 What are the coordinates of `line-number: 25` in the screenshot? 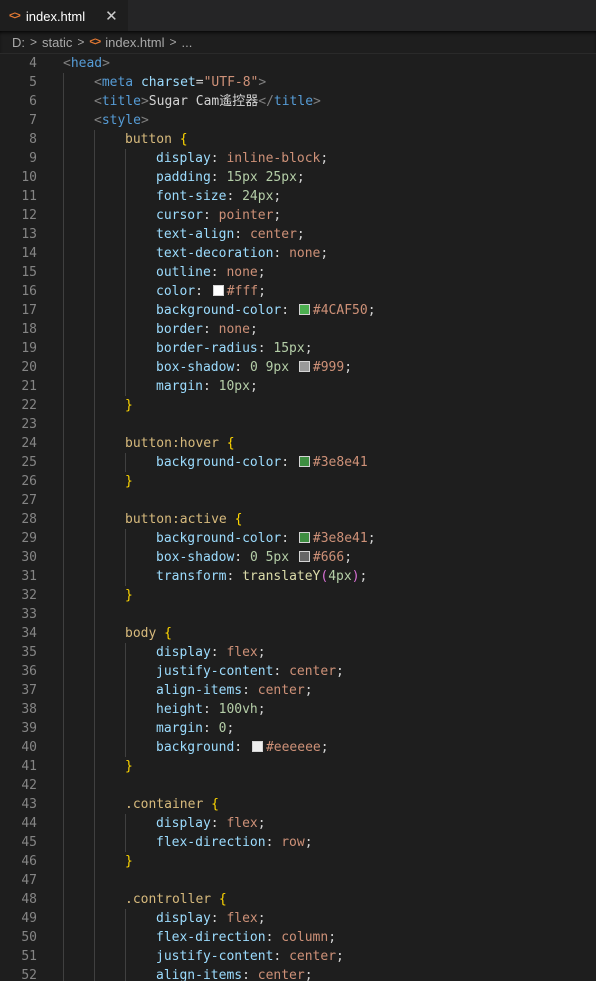 It's located at (29, 462).